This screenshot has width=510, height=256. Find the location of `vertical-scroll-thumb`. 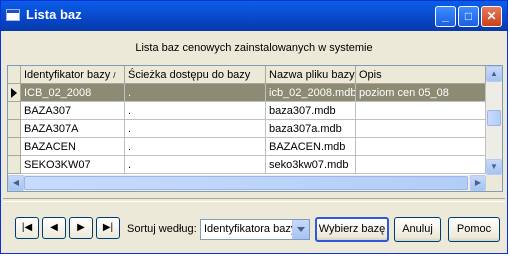

vertical-scroll-thumb is located at coordinates (494, 118).